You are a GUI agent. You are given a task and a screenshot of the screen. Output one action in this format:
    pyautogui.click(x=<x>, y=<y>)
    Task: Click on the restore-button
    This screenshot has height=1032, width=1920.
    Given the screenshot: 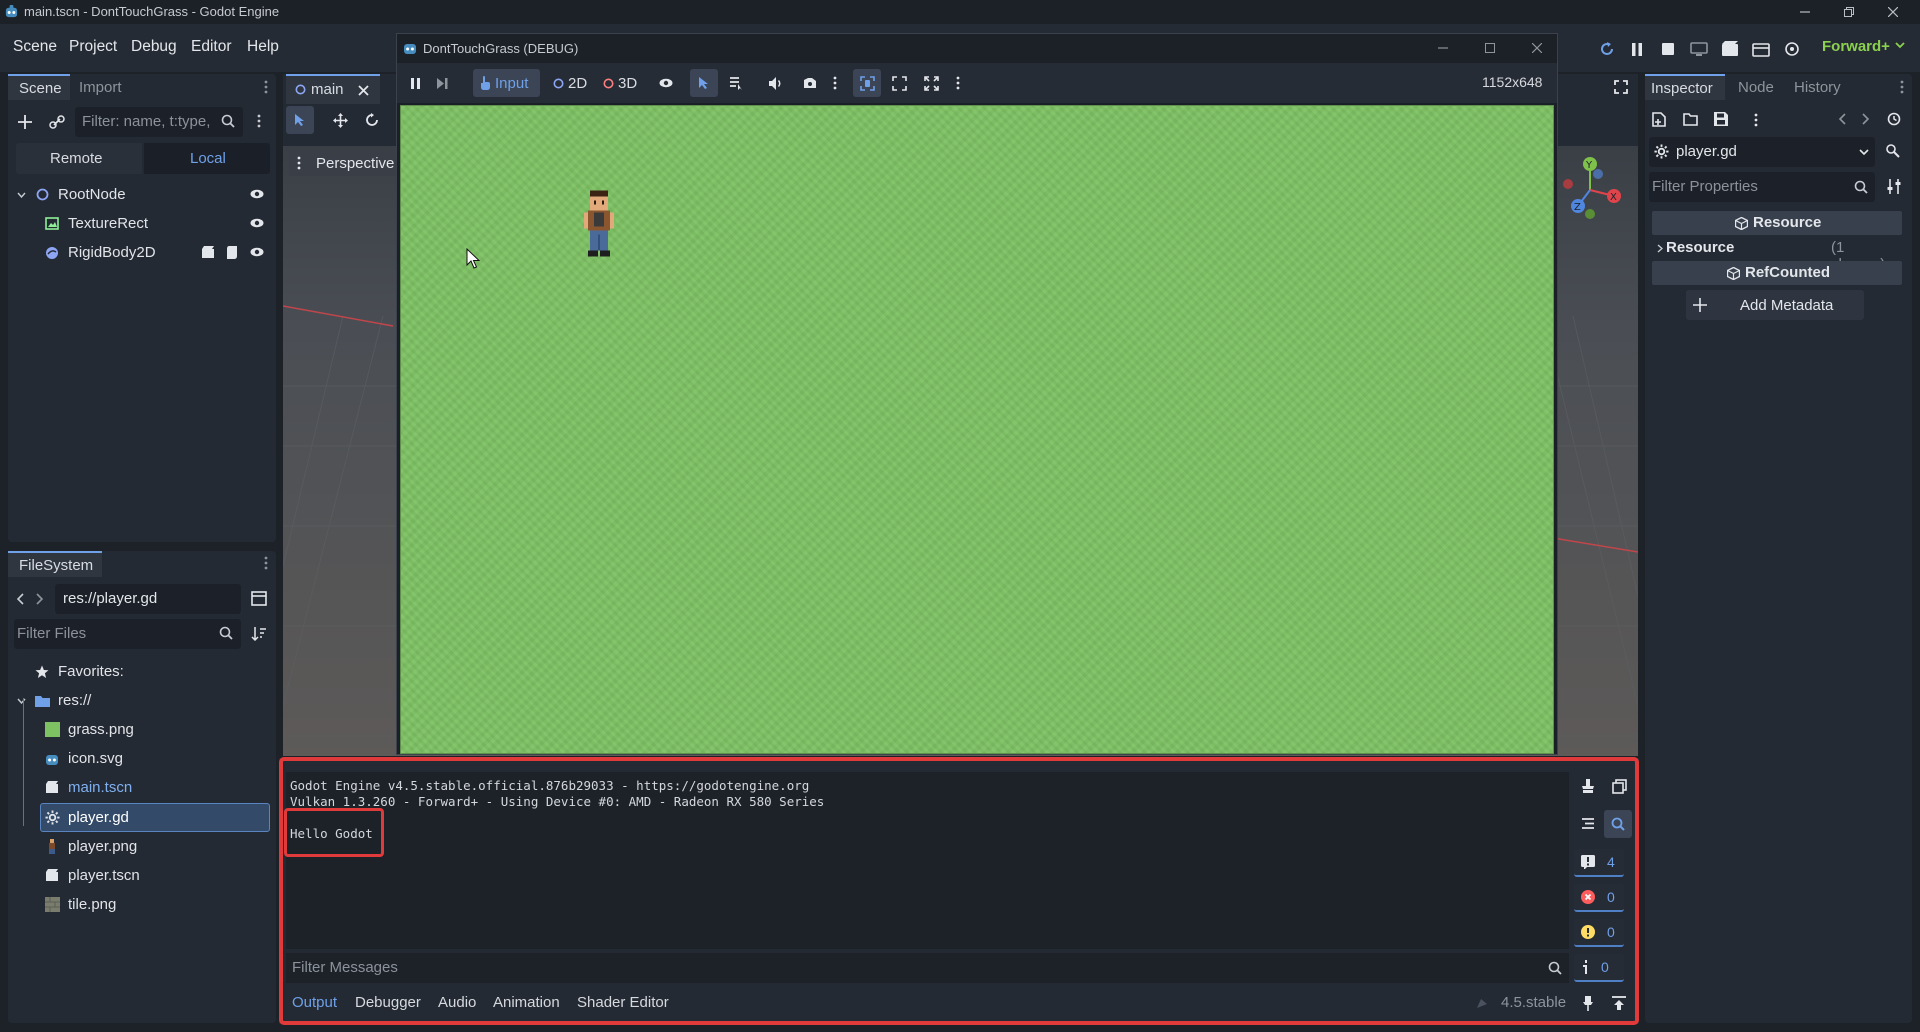 What is the action you would take?
    pyautogui.click(x=1849, y=12)
    